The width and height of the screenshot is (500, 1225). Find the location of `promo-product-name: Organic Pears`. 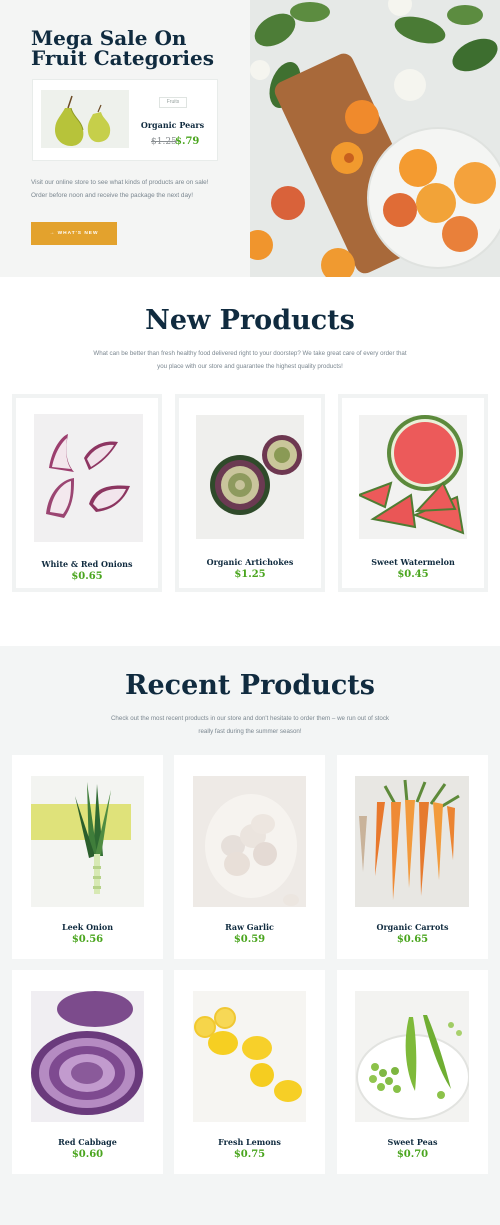

promo-product-name: Organic Pears is located at coordinates (172, 125).